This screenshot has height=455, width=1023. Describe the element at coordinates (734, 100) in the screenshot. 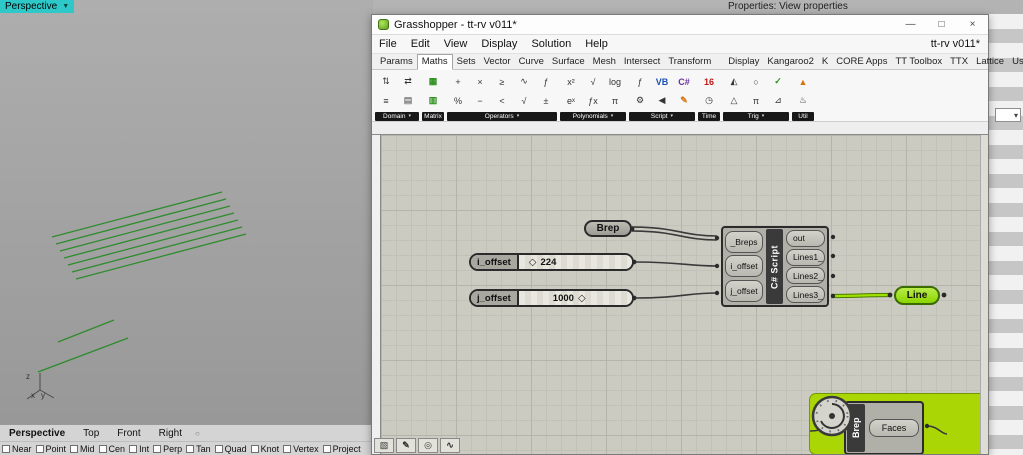

I see `triangle-icon: △` at that location.